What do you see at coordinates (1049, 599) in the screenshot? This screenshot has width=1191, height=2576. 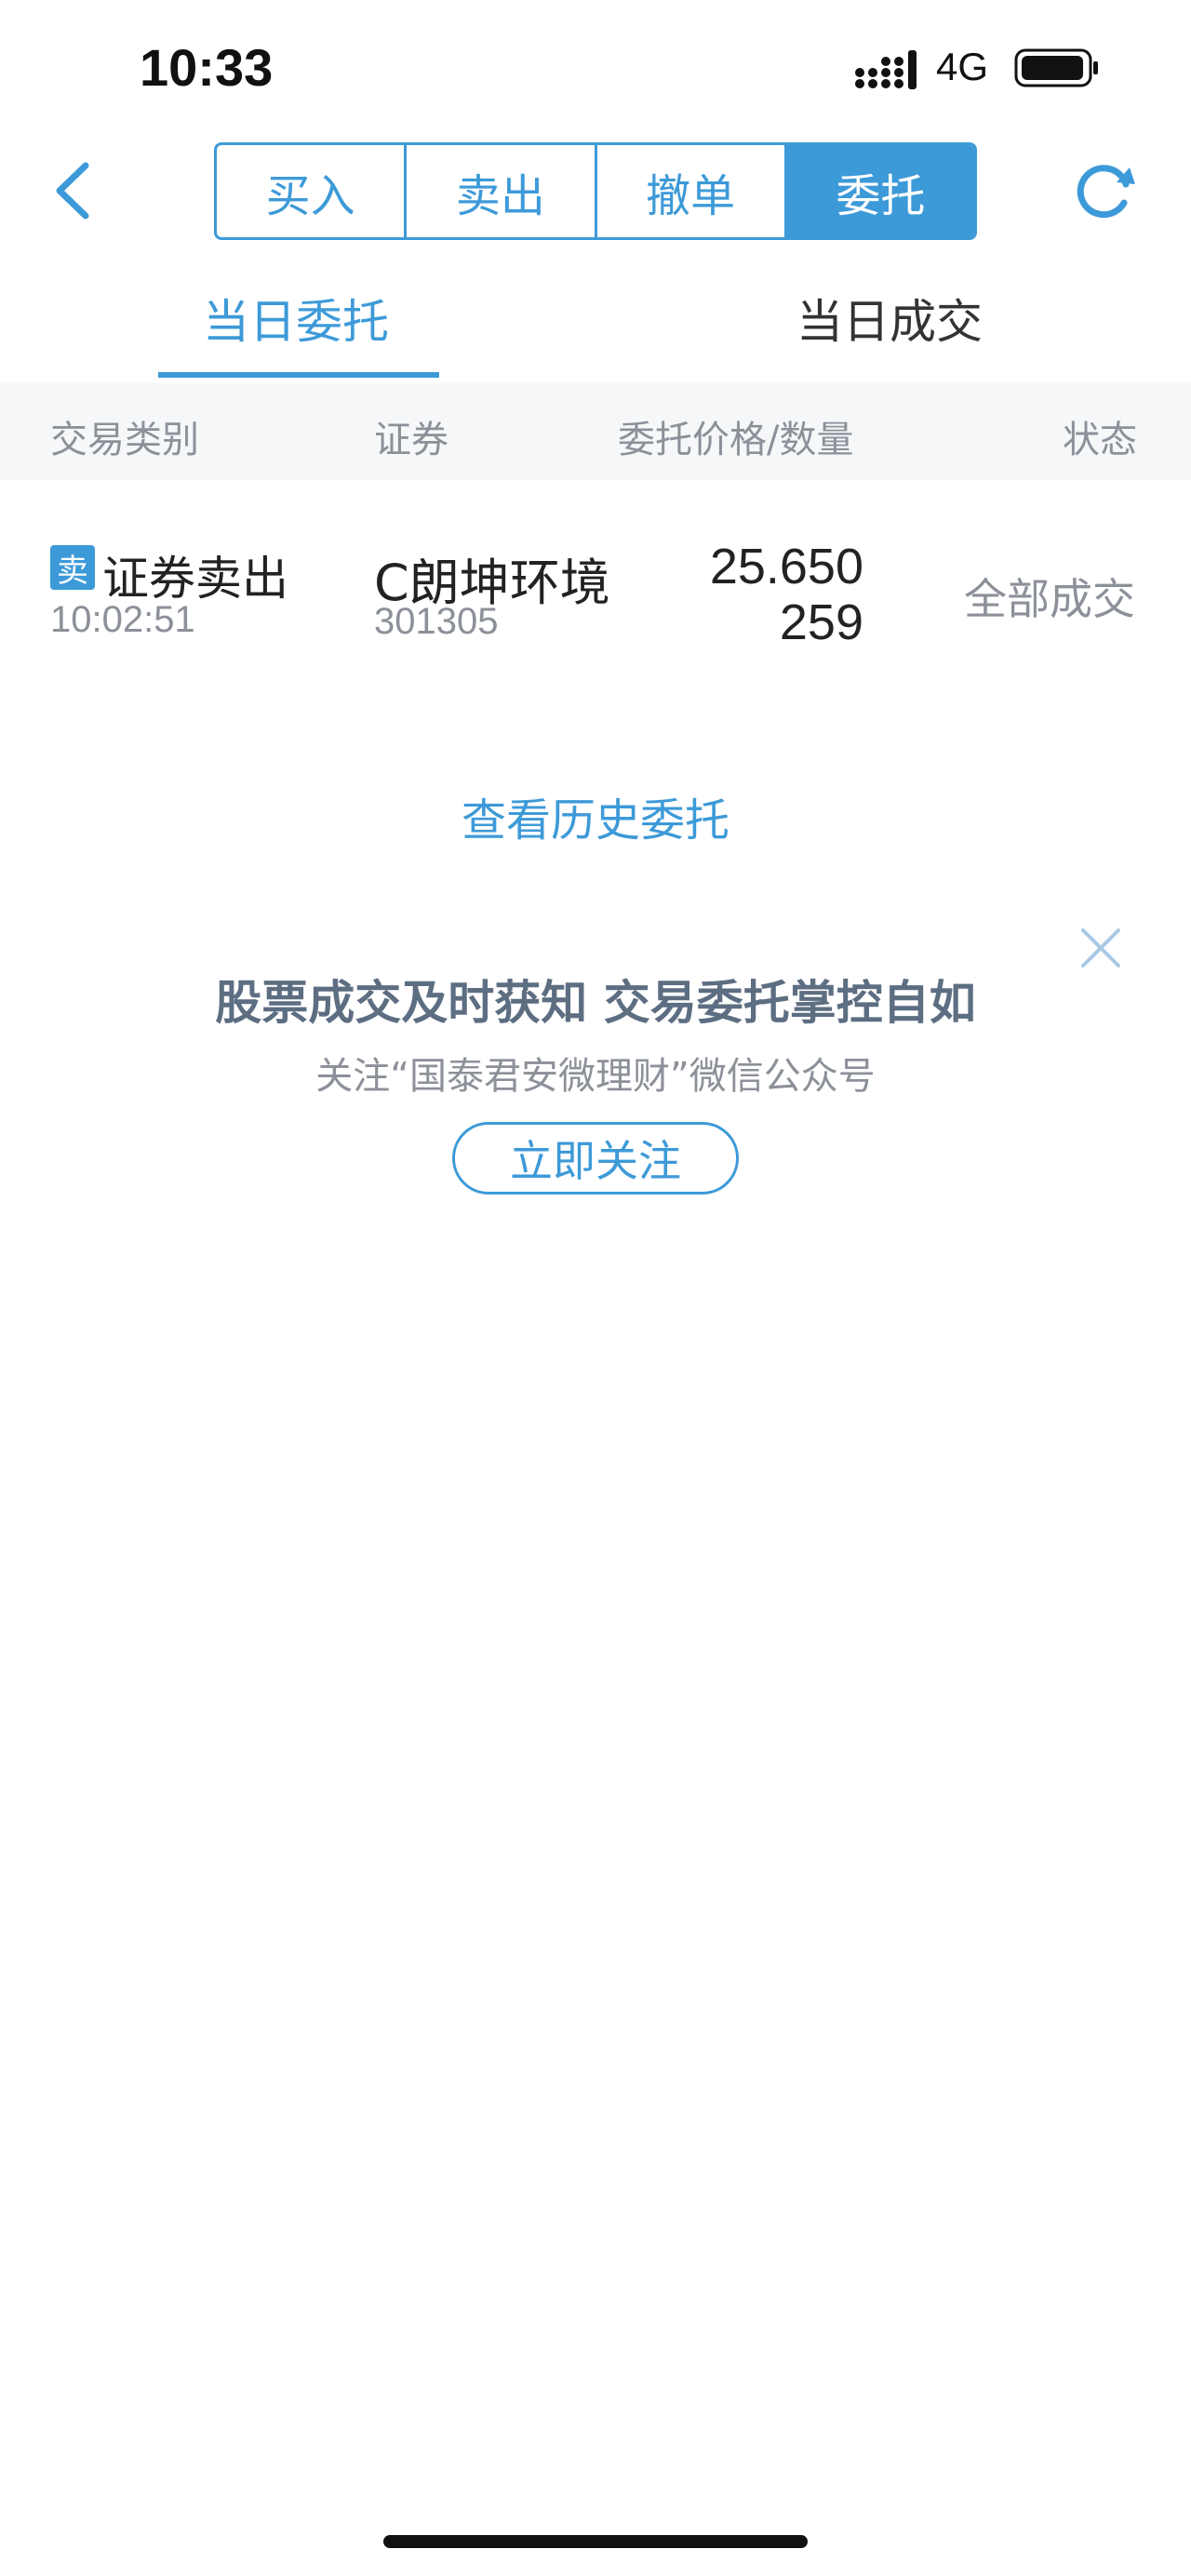 I see `order-status: 全部成交` at bounding box center [1049, 599].